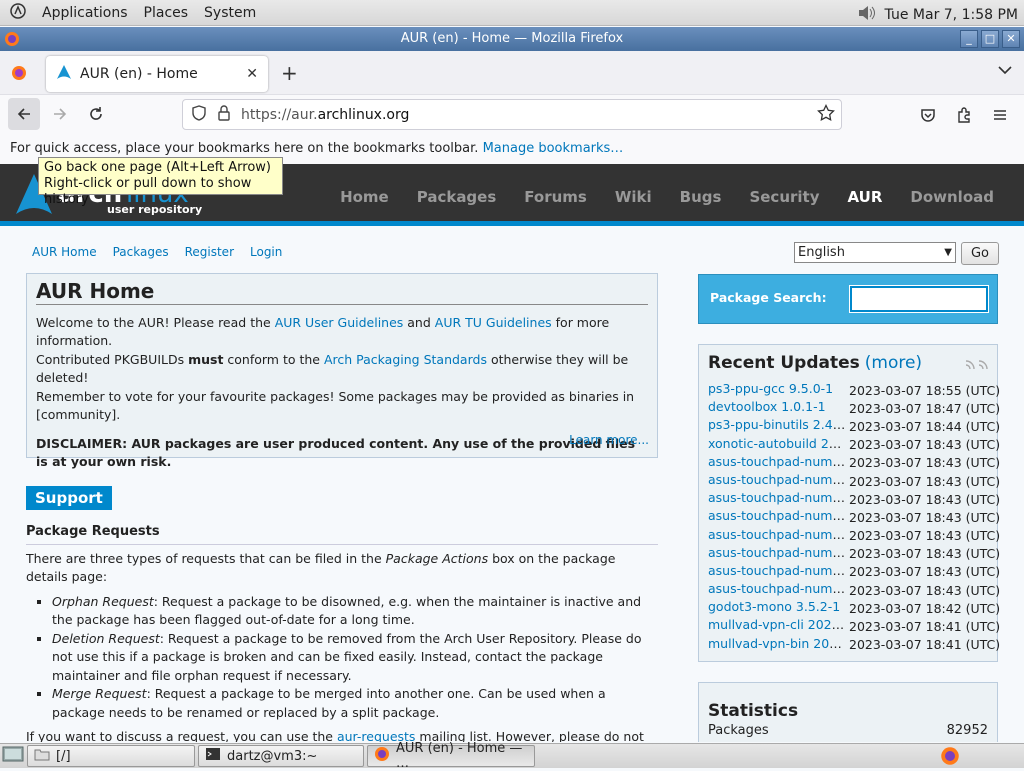 The width and height of the screenshot is (1024, 771). What do you see at coordinates (768, 297) in the screenshot?
I see `package-search-label: Package Search:` at bounding box center [768, 297].